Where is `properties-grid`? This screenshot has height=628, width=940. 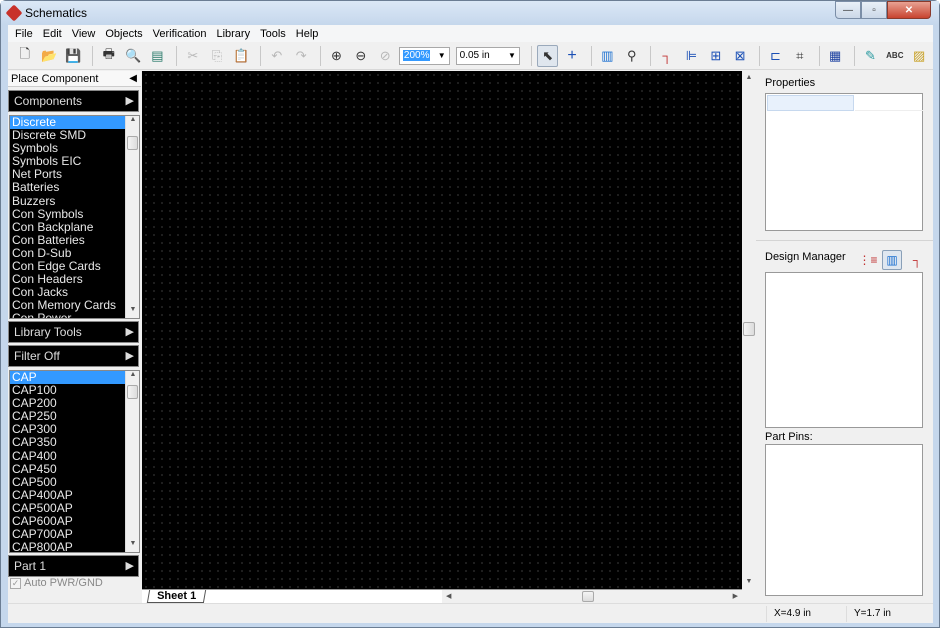
properties-grid is located at coordinates (844, 162).